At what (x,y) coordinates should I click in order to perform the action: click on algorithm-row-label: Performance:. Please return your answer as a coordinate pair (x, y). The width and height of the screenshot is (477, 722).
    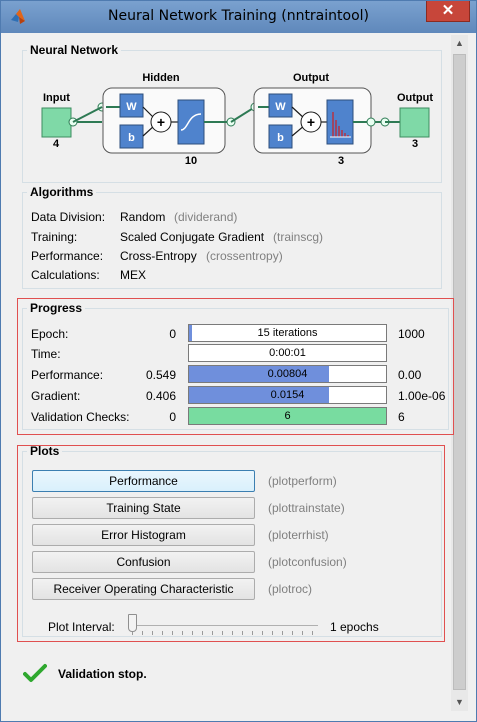
    Looking at the image, I should click on (67, 256).